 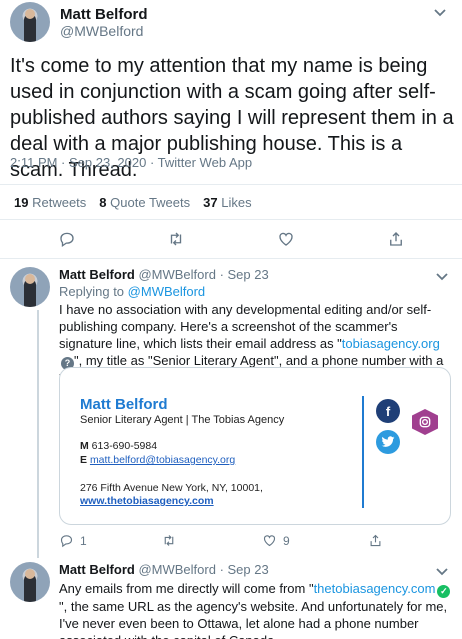 What do you see at coordinates (425, 422) in the screenshot?
I see `instagram-icon` at bounding box center [425, 422].